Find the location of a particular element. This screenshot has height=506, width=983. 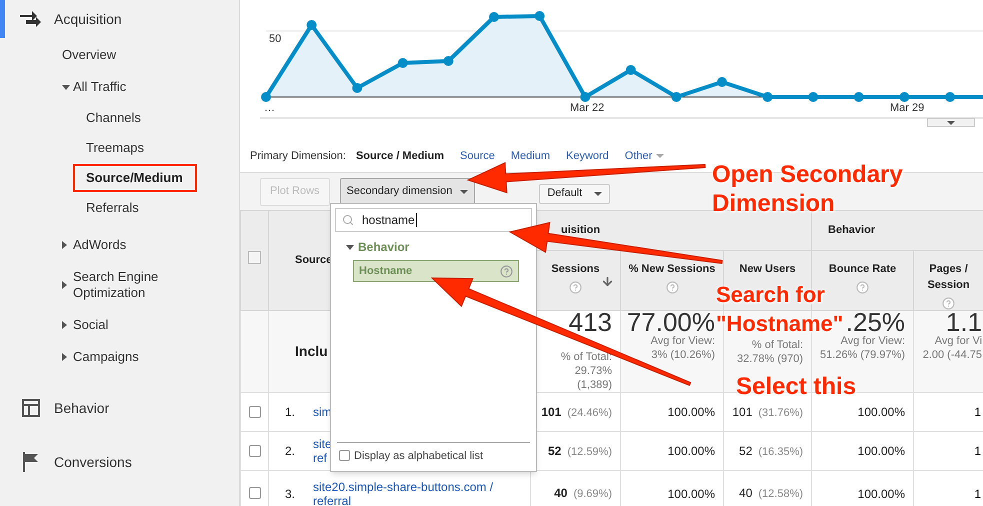

arrows-icon is located at coordinates (31, 19).